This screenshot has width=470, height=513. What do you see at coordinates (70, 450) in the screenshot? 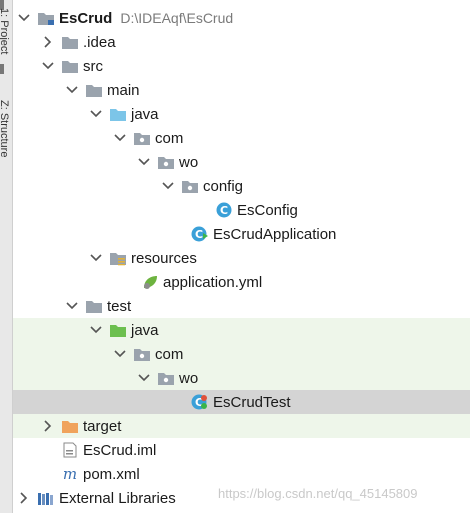
I see `iml-file-icon` at bounding box center [70, 450].